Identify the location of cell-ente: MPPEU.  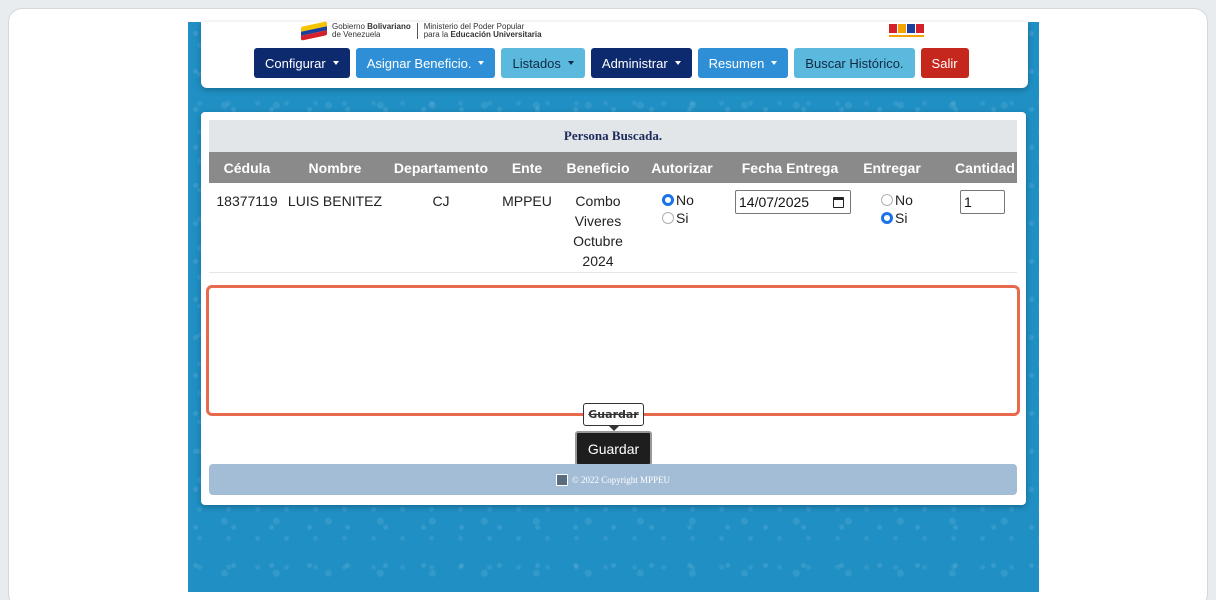
(527, 201).